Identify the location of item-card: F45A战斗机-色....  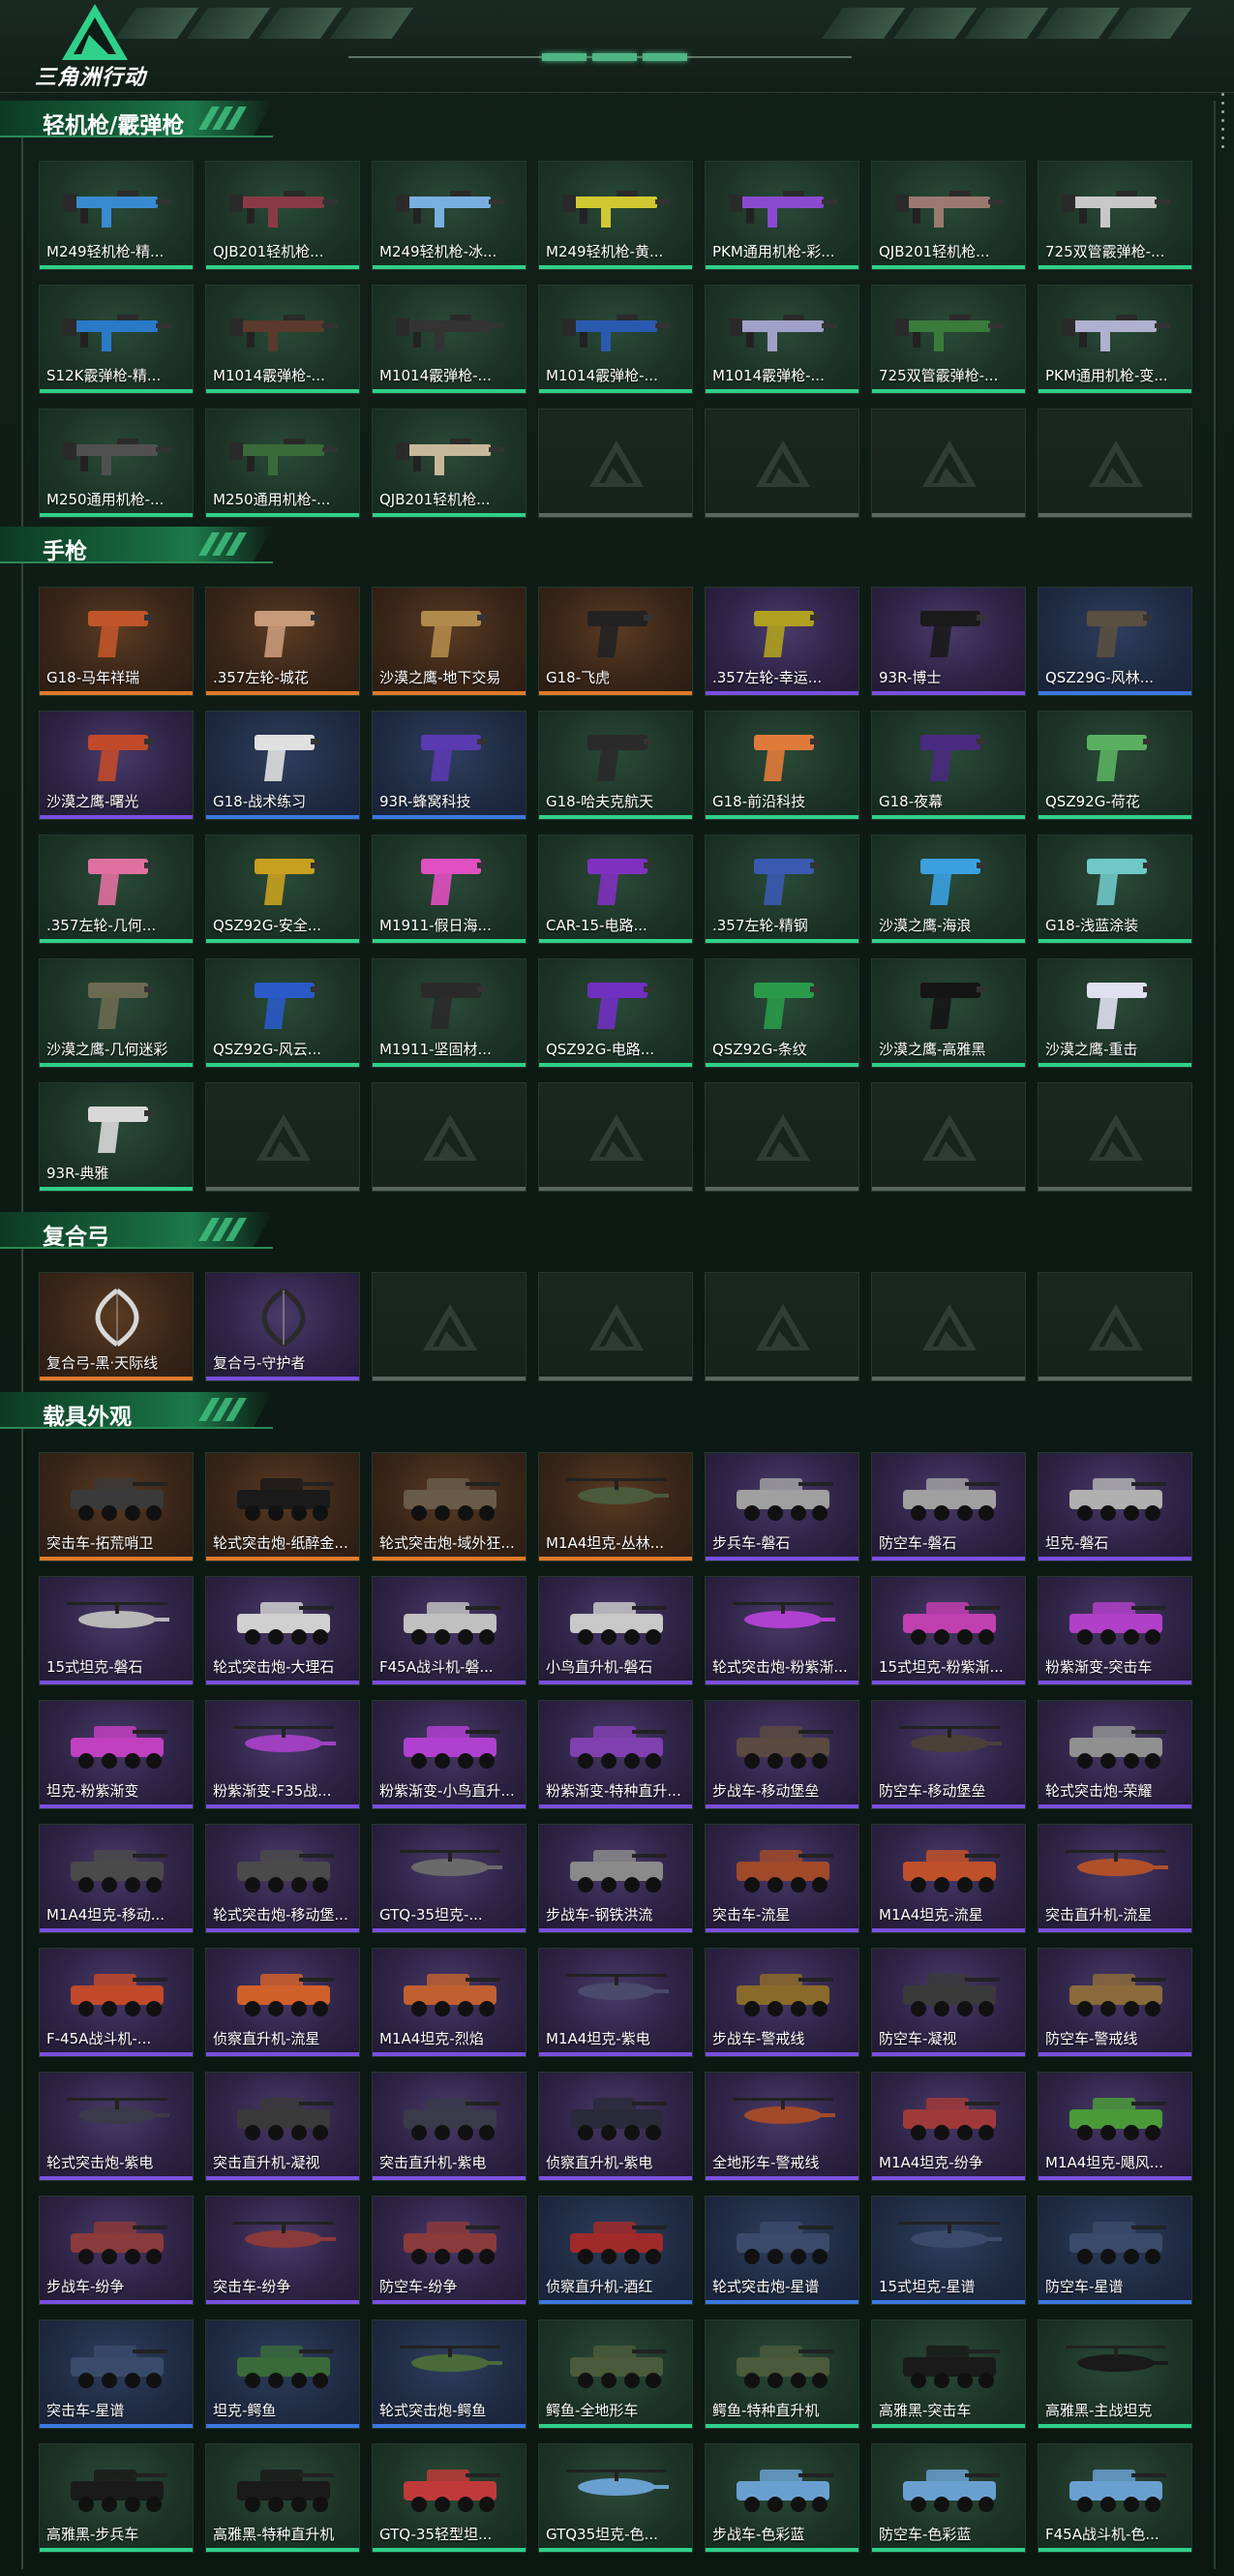
(1115, 2498).